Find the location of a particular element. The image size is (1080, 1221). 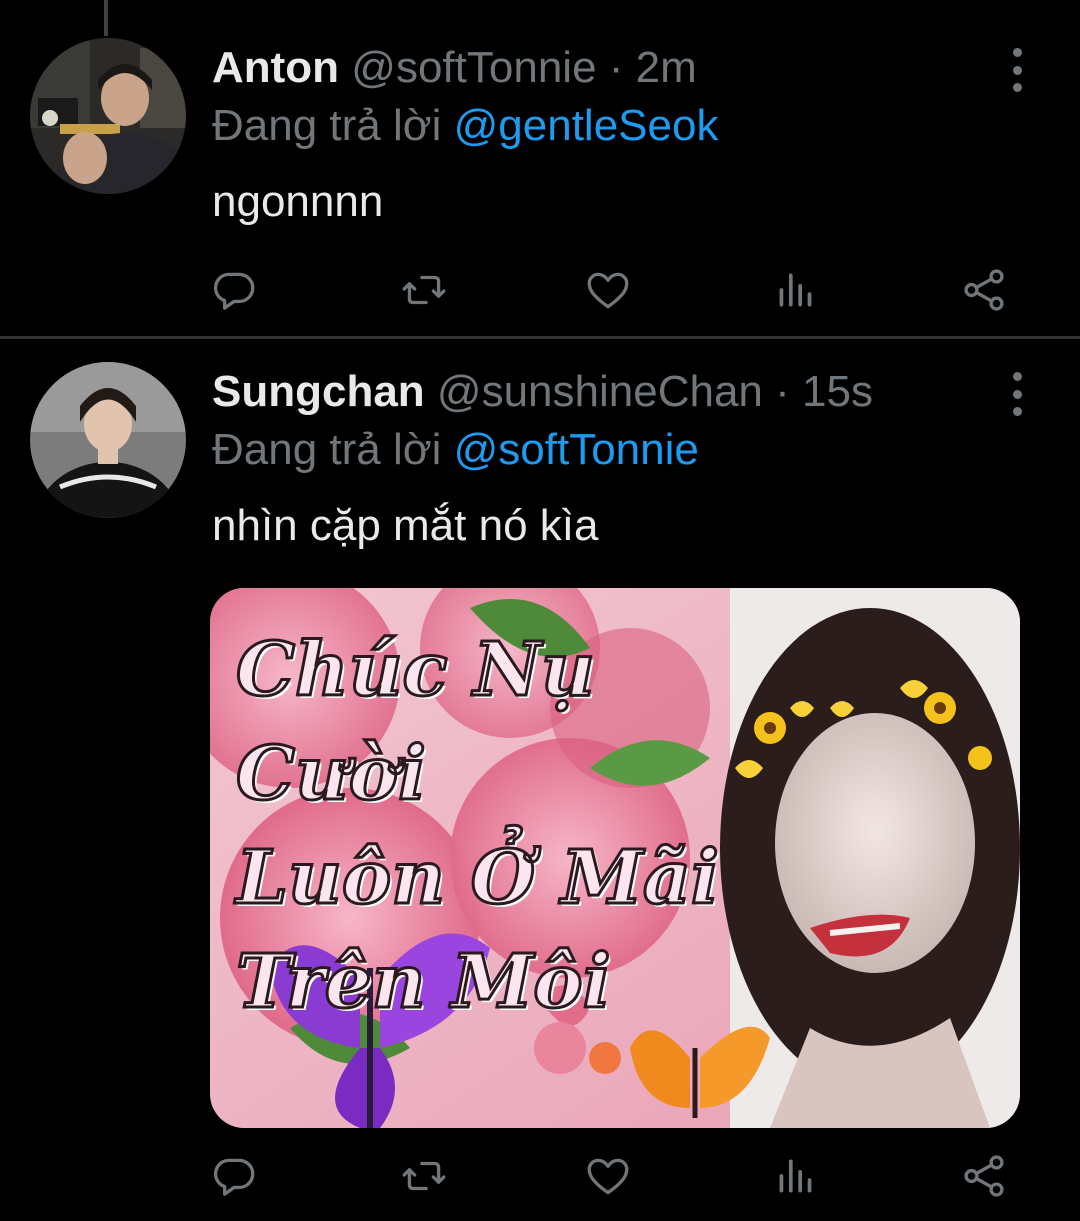

replying-to: Đang trả lời @softTonnie is located at coordinates (455, 450).